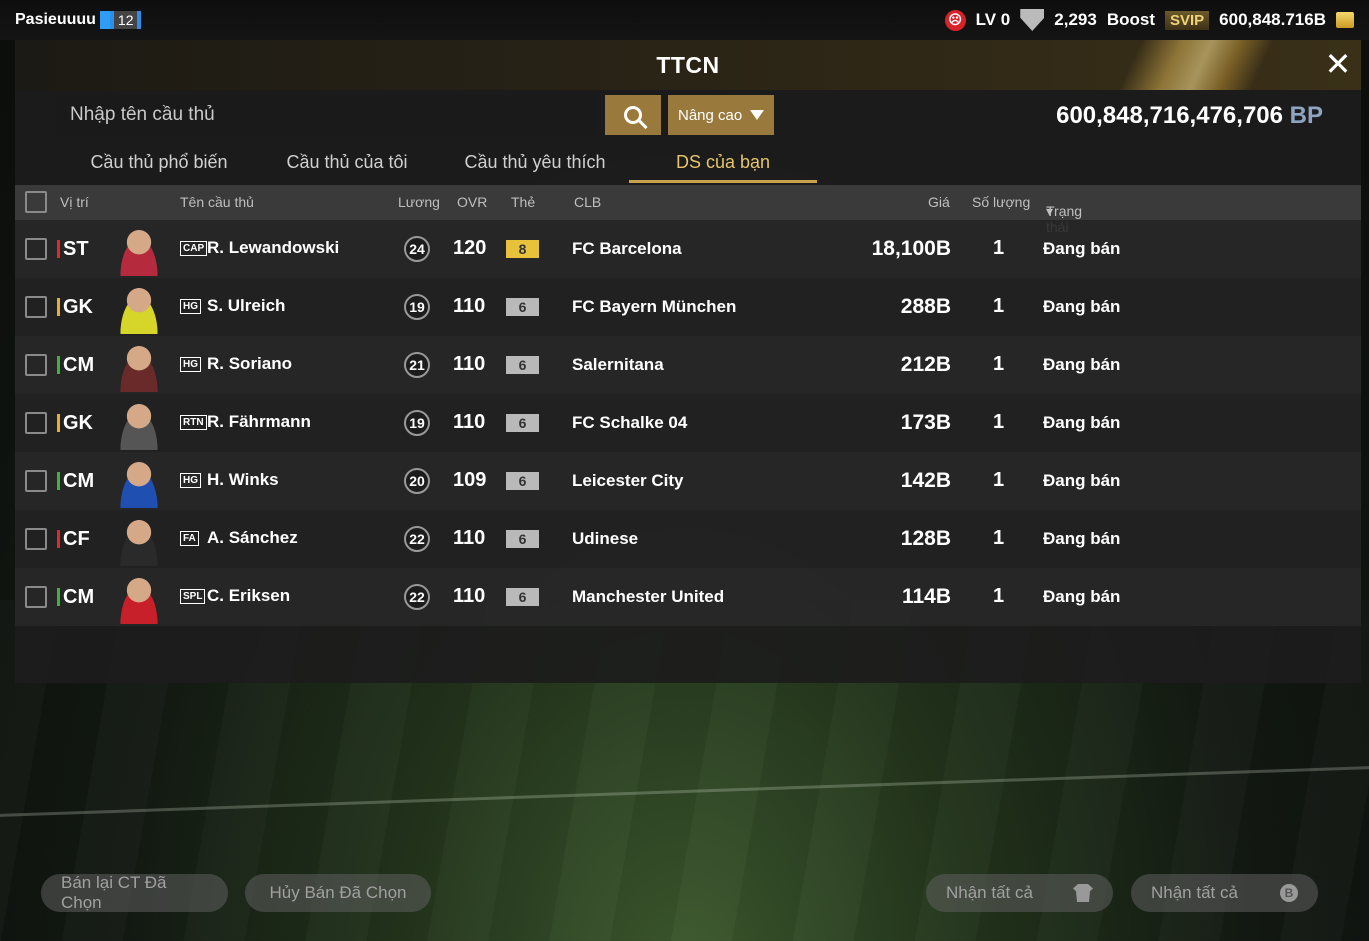  What do you see at coordinates (939, 202) in the screenshot?
I see `header-price: Giá` at bounding box center [939, 202].